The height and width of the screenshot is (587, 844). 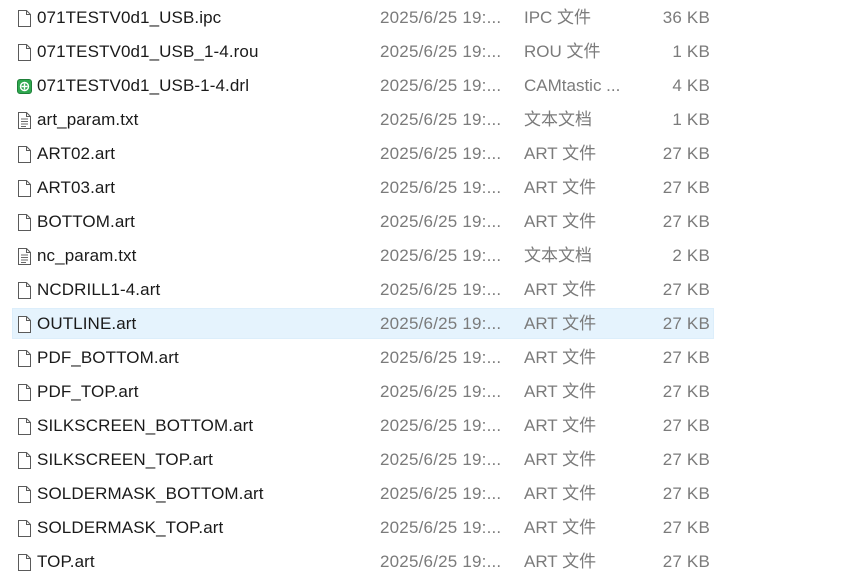 I want to click on file-row: ART03.art 2025/6/25 19:... ART 文件 27 KB, so click(x=422, y=188).